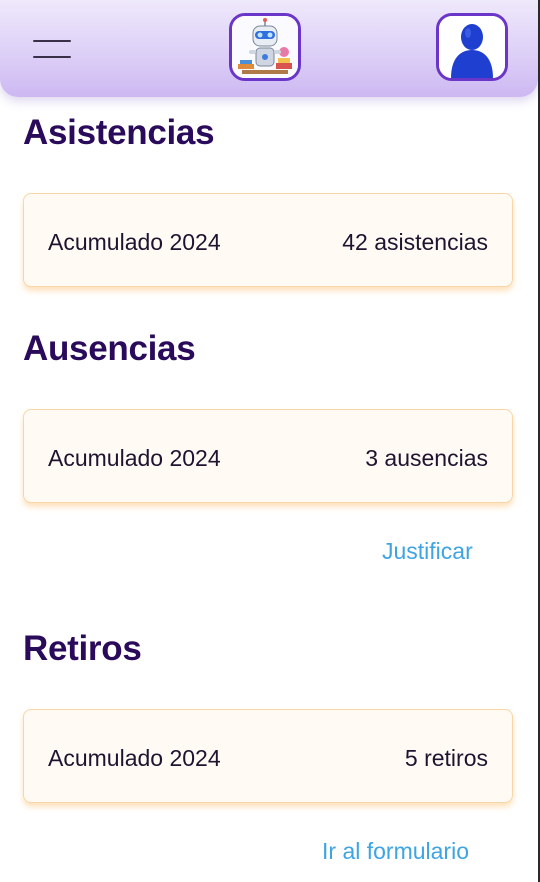 The image size is (540, 882). I want to click on hamburger-menu-icon, so click(52, 50).